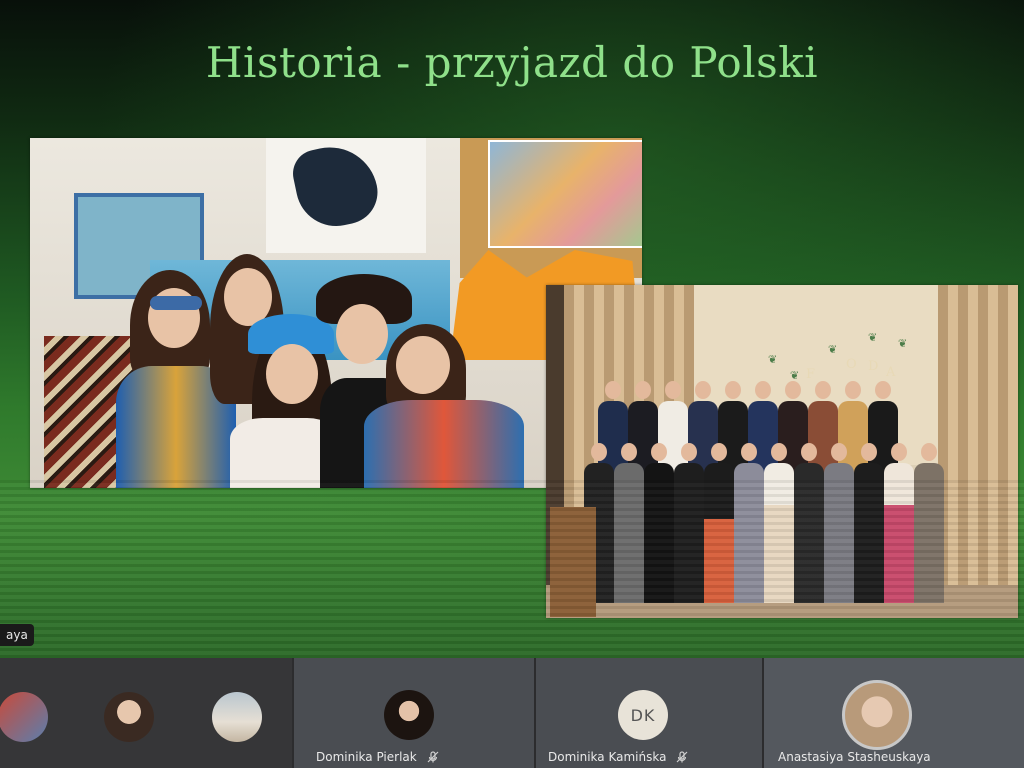  Describe the element at coordinates (643, 715) in the screenshot. I see `avatar: DK` at that location.